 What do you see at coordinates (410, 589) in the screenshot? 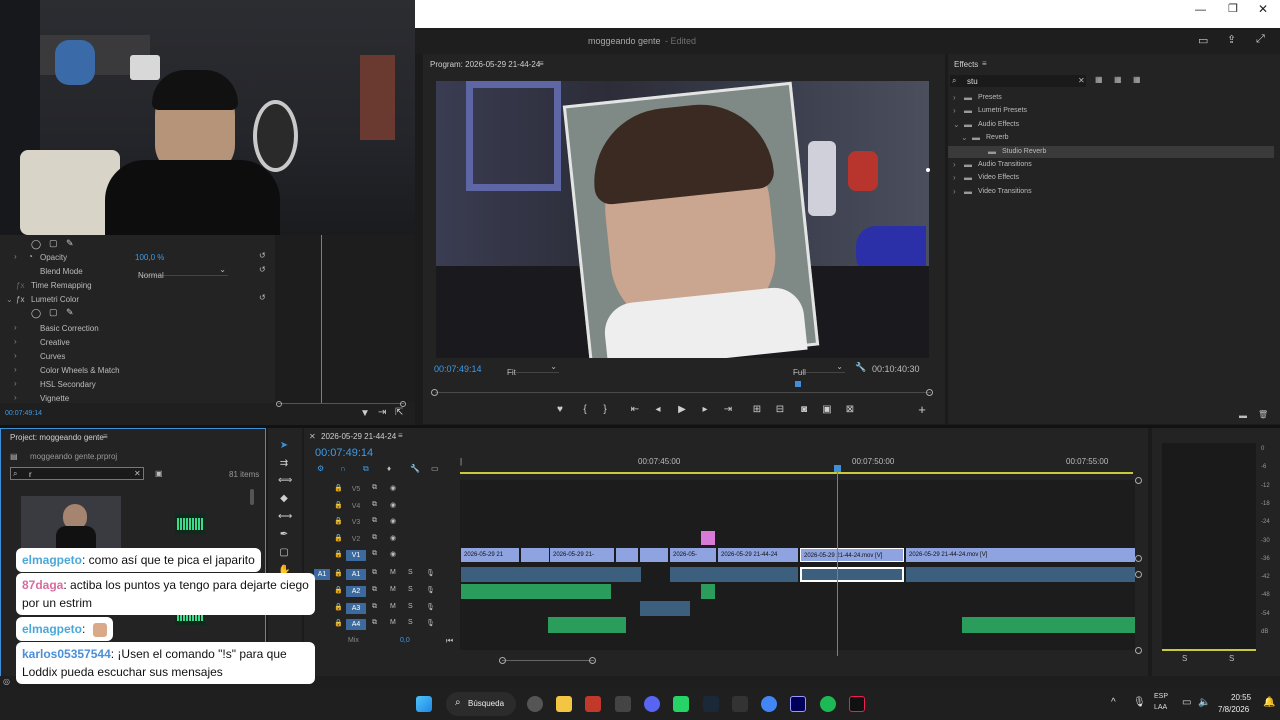
I see `solo-icon: S` at bounding box center [410, 589].